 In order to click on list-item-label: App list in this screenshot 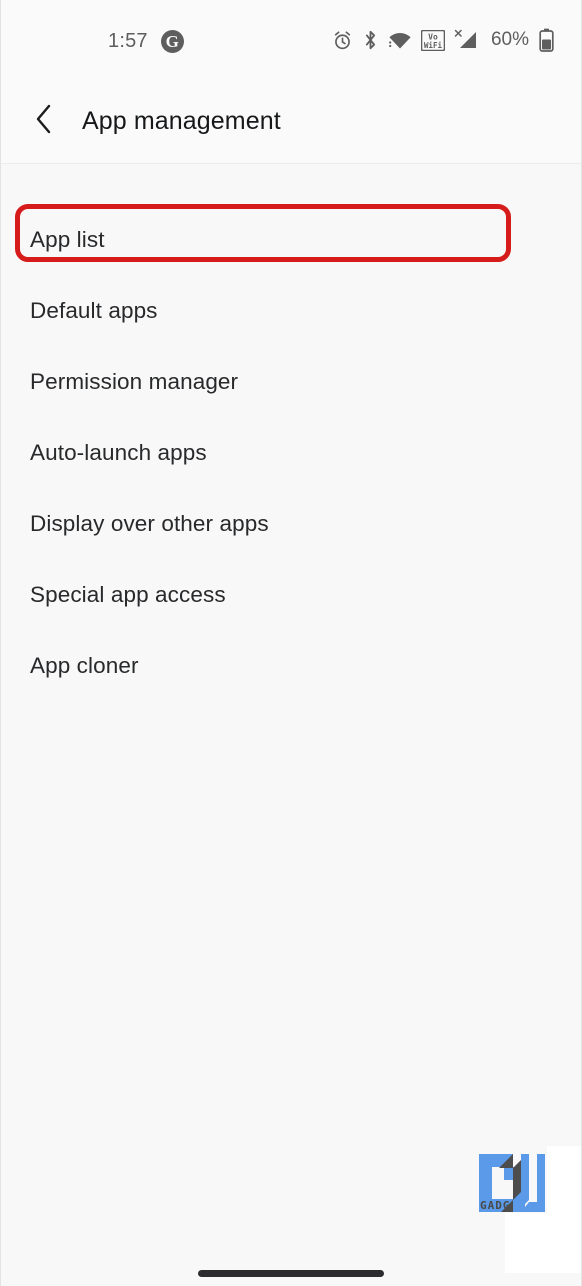, I will do `click(67, 239)`.